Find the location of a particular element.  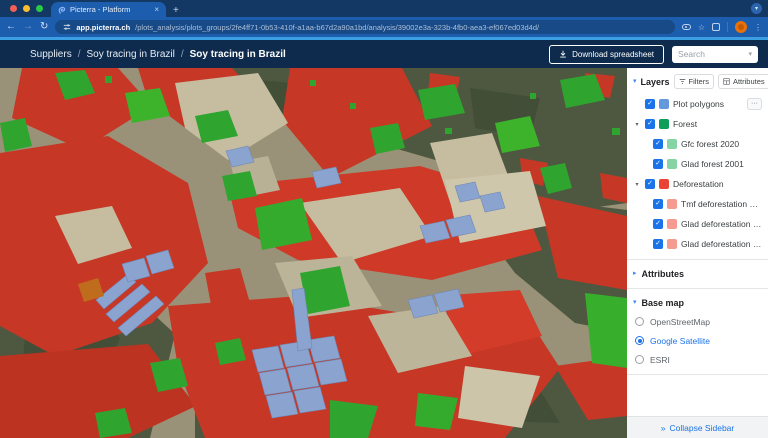

attributes-chevron-icon: ▸ is located at coordinates (635, 273).